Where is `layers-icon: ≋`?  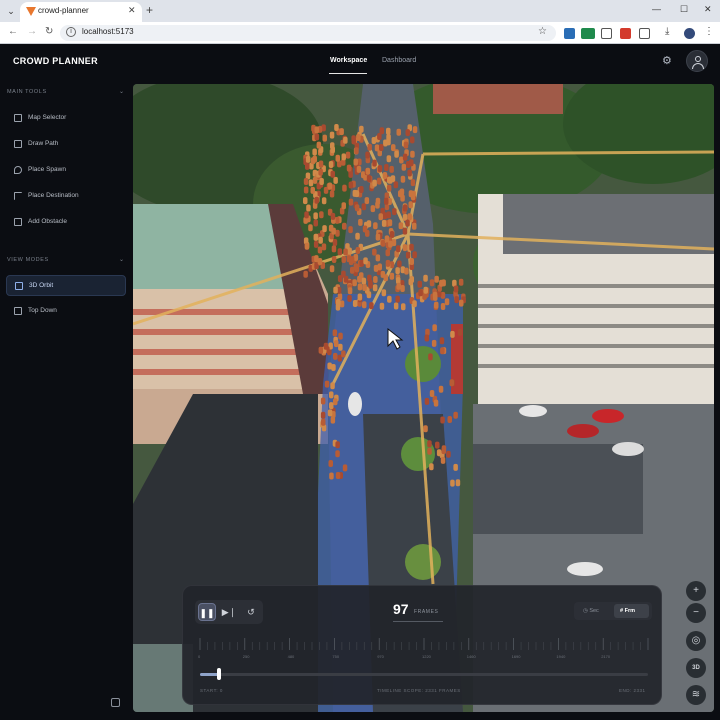 layers-icon: ≋ is located at coordinates (696, 695).